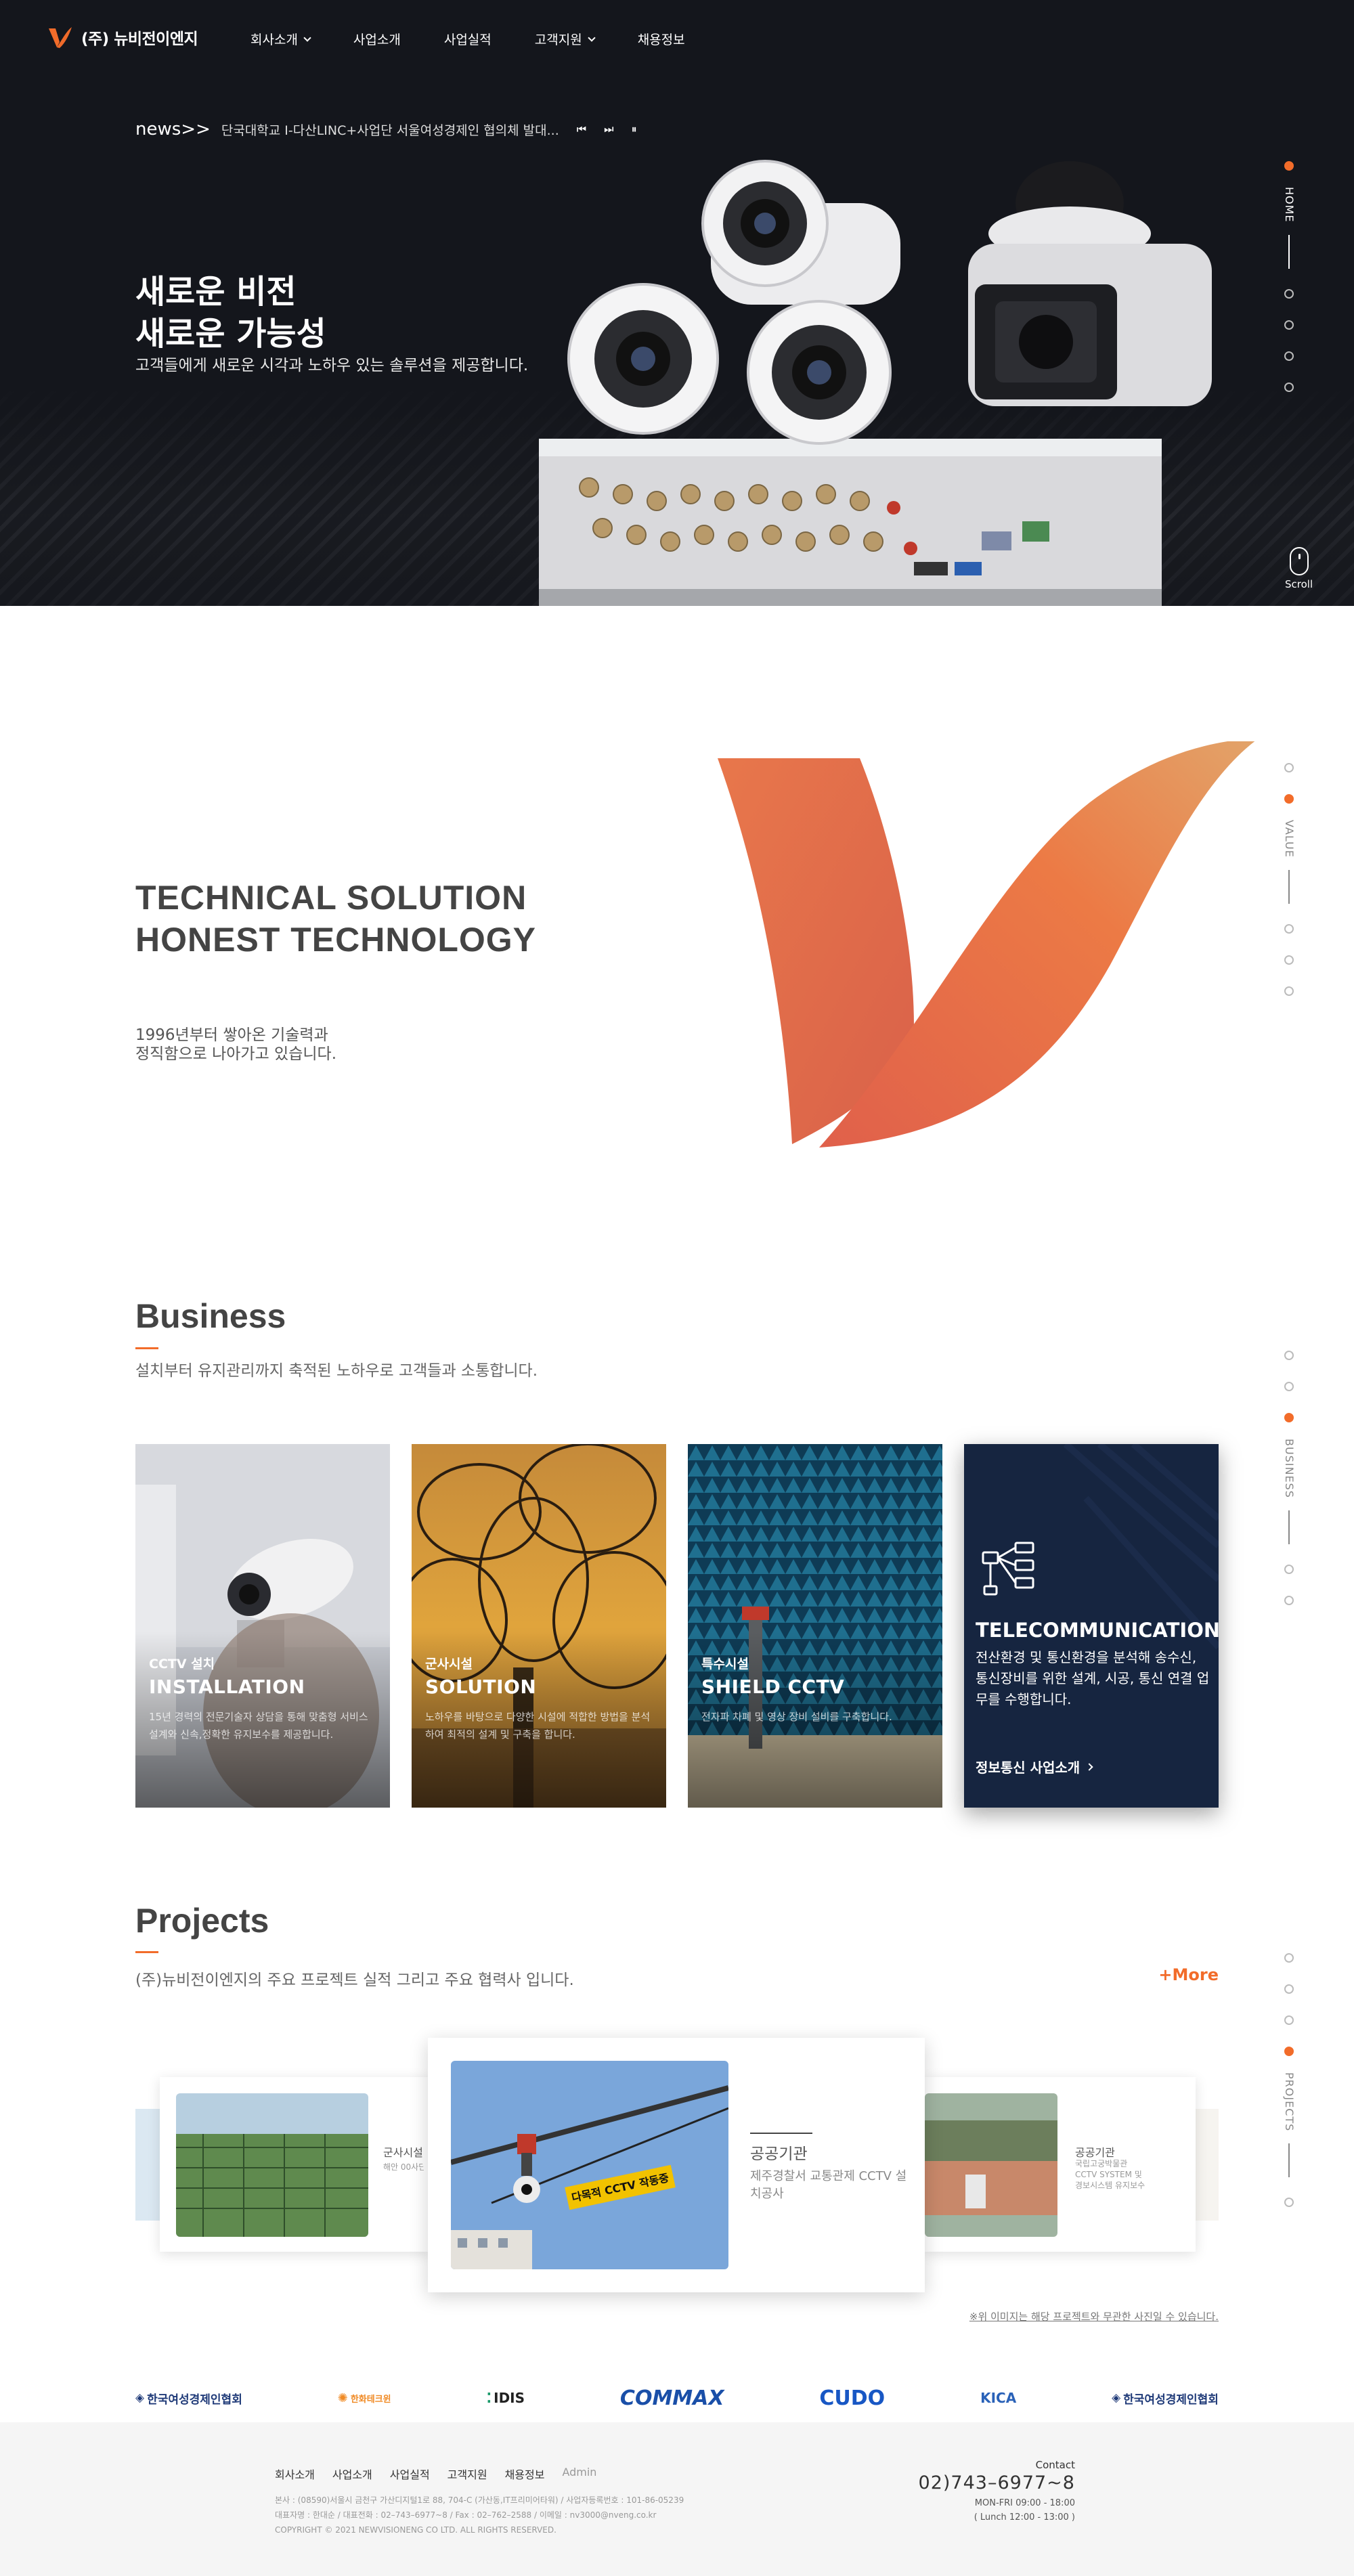  I want to click on partner-name: 한국여성경제인협회, so click(194, 2400).